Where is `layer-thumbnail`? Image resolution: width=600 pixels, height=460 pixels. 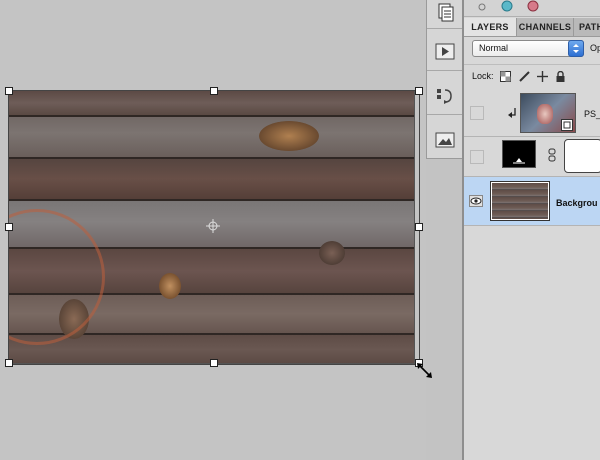
layer-thumbnail is located at coordinates (520, 201).